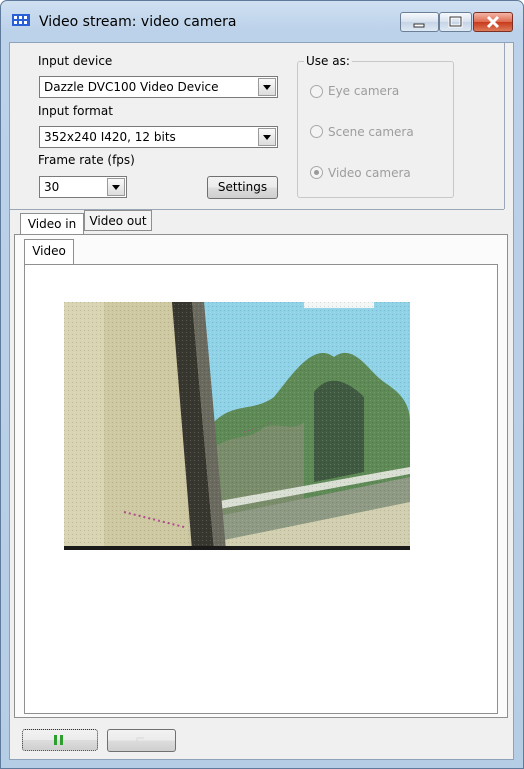 Image resolution: width=524 pixels, height=769 pixels. I want to click on eye-camera-label: Eye camera, so click(364, 91).